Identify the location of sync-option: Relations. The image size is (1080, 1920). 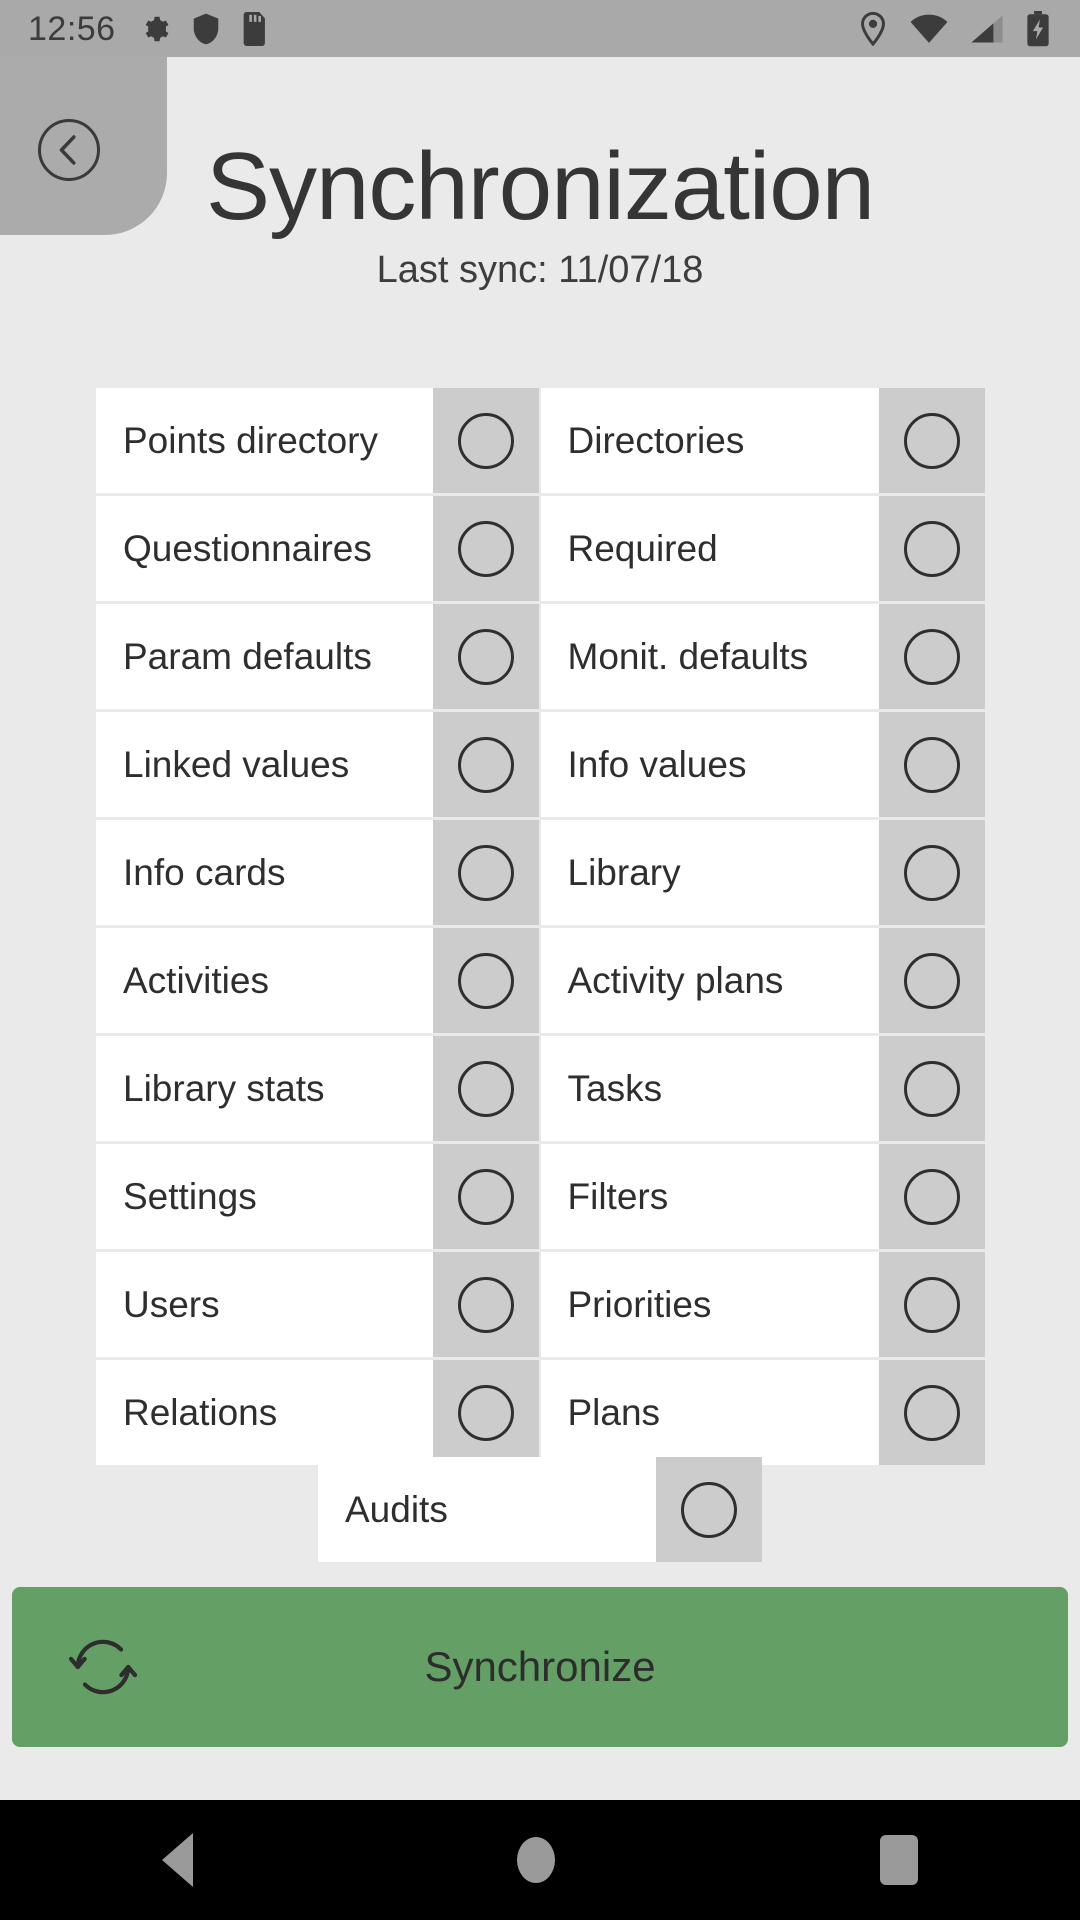
(318, 1412).